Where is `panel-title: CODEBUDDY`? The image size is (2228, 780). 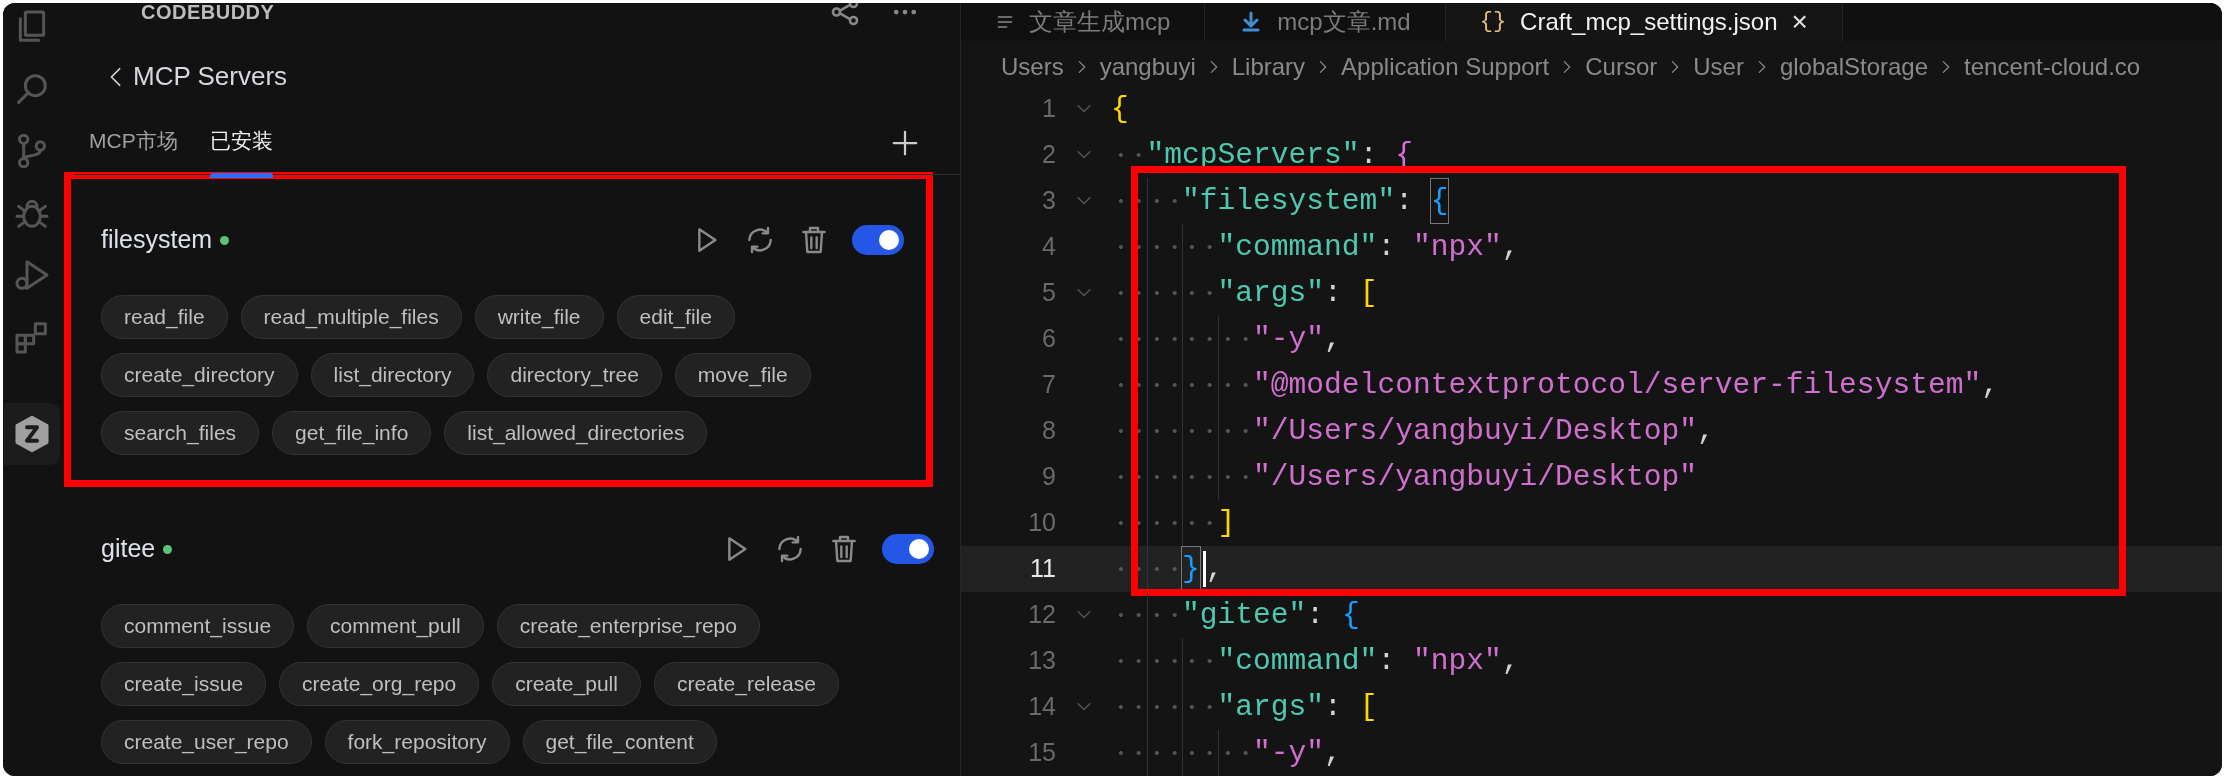 panel-title: CODEBUDDY is located at coordinates (208, 14).